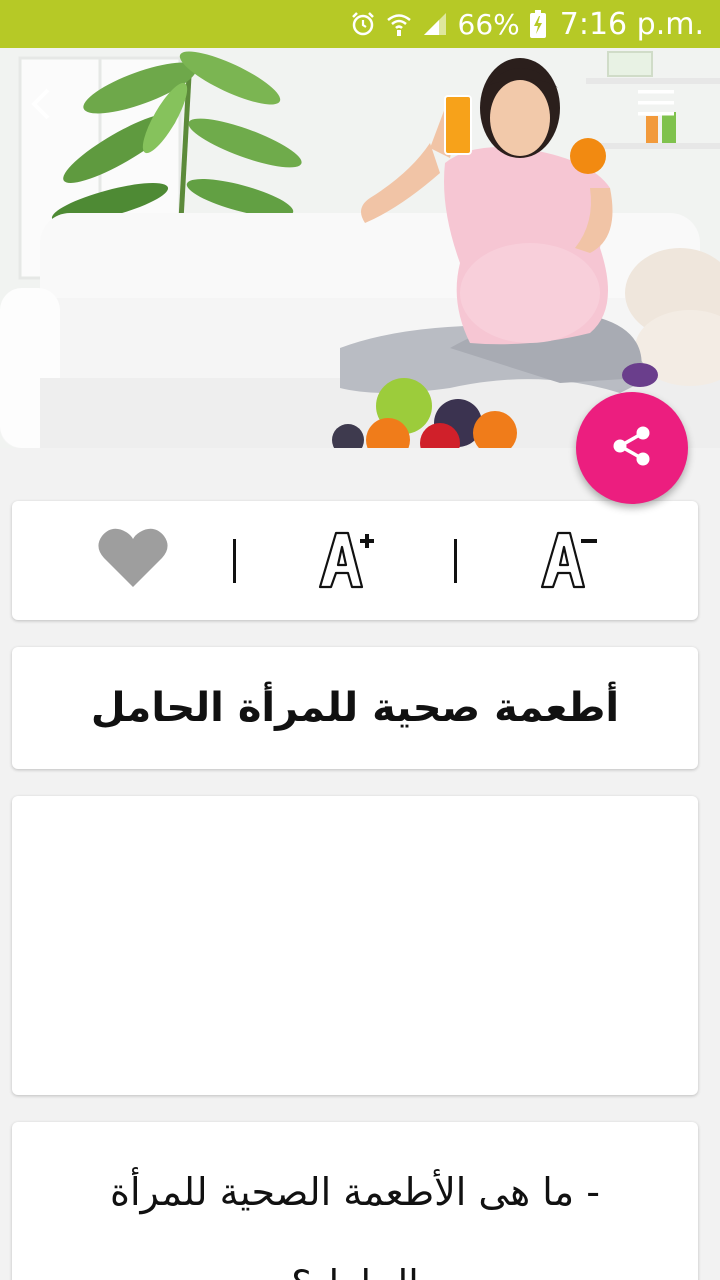 The width and height of the screenshot is (720, 1280). I want to click on favorite-button, so click(133, 560).